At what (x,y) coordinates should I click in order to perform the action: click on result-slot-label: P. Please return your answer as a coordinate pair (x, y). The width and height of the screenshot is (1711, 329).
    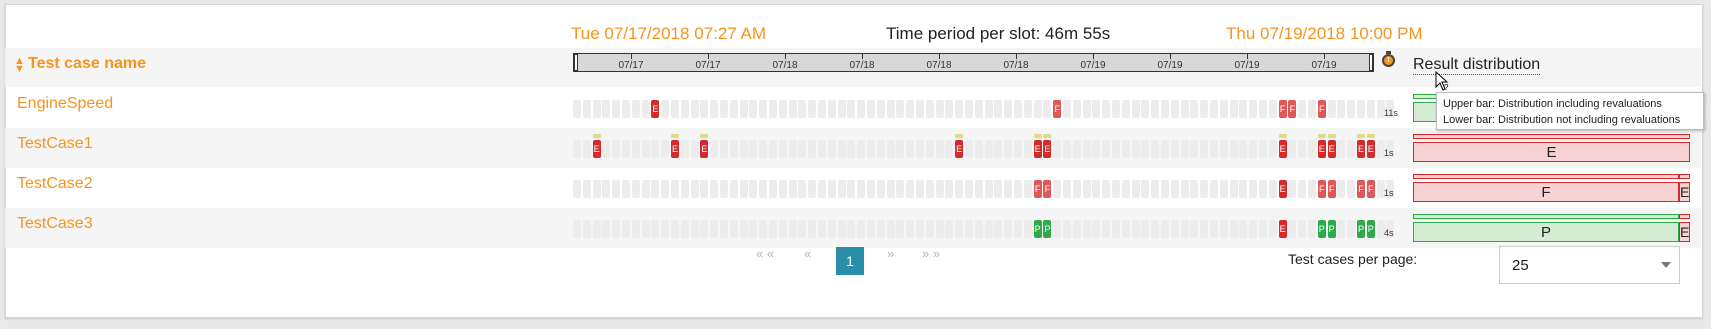
    Looking at the image, I should click on (1321, 229).